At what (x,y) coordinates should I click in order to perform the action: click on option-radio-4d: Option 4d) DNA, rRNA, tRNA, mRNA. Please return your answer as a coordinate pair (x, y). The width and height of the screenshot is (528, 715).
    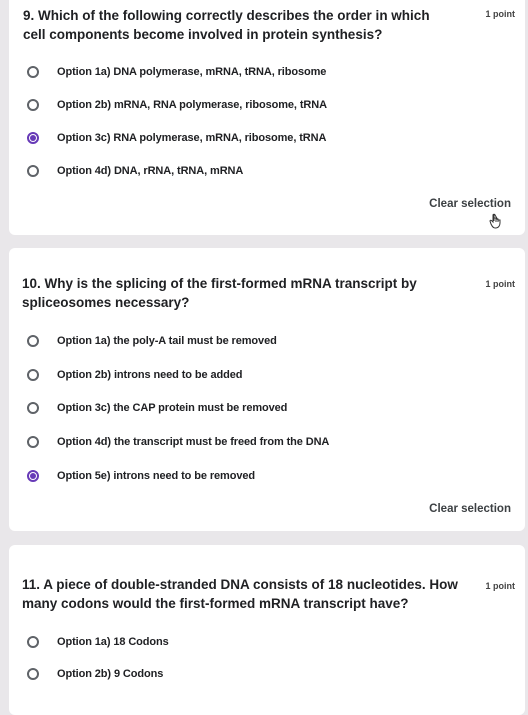
    Looking at the image, I should click on (135, 171).